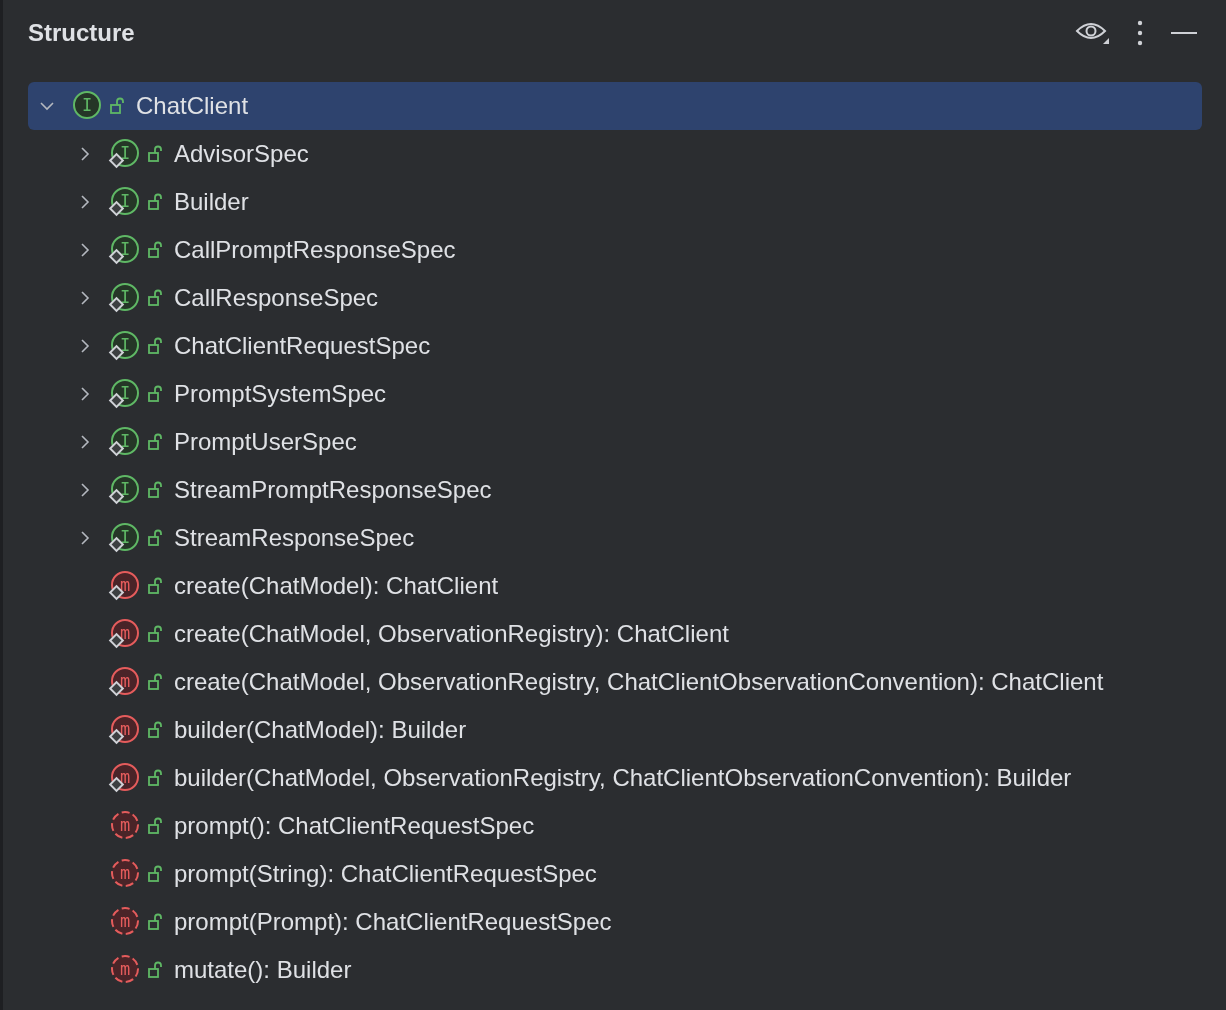 This screenshot has height=1010, width=1226. I want to click on tree-item-label: PromptSystemSpec, so click(280, 394).